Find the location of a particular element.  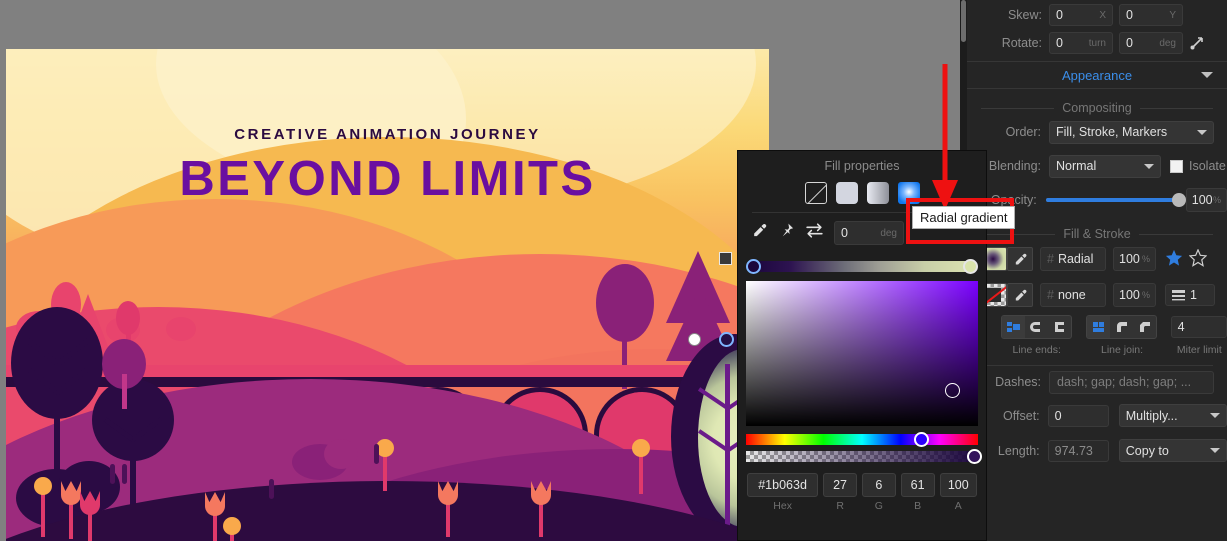

line-join-bevel-icon is located at coordinates (1144, 327).